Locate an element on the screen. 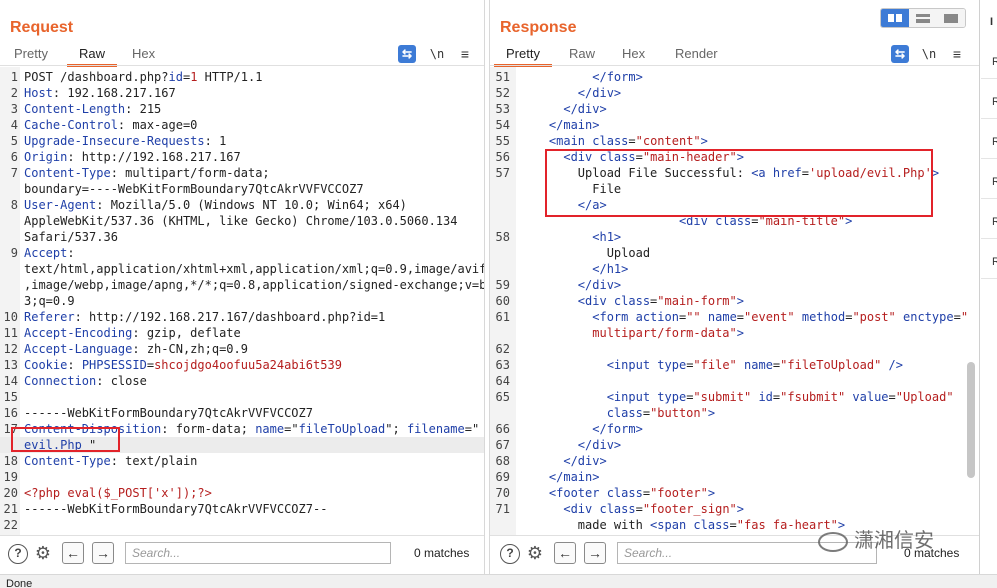  line-content: <div class="main-title"> is located at coordinates (686, 221).